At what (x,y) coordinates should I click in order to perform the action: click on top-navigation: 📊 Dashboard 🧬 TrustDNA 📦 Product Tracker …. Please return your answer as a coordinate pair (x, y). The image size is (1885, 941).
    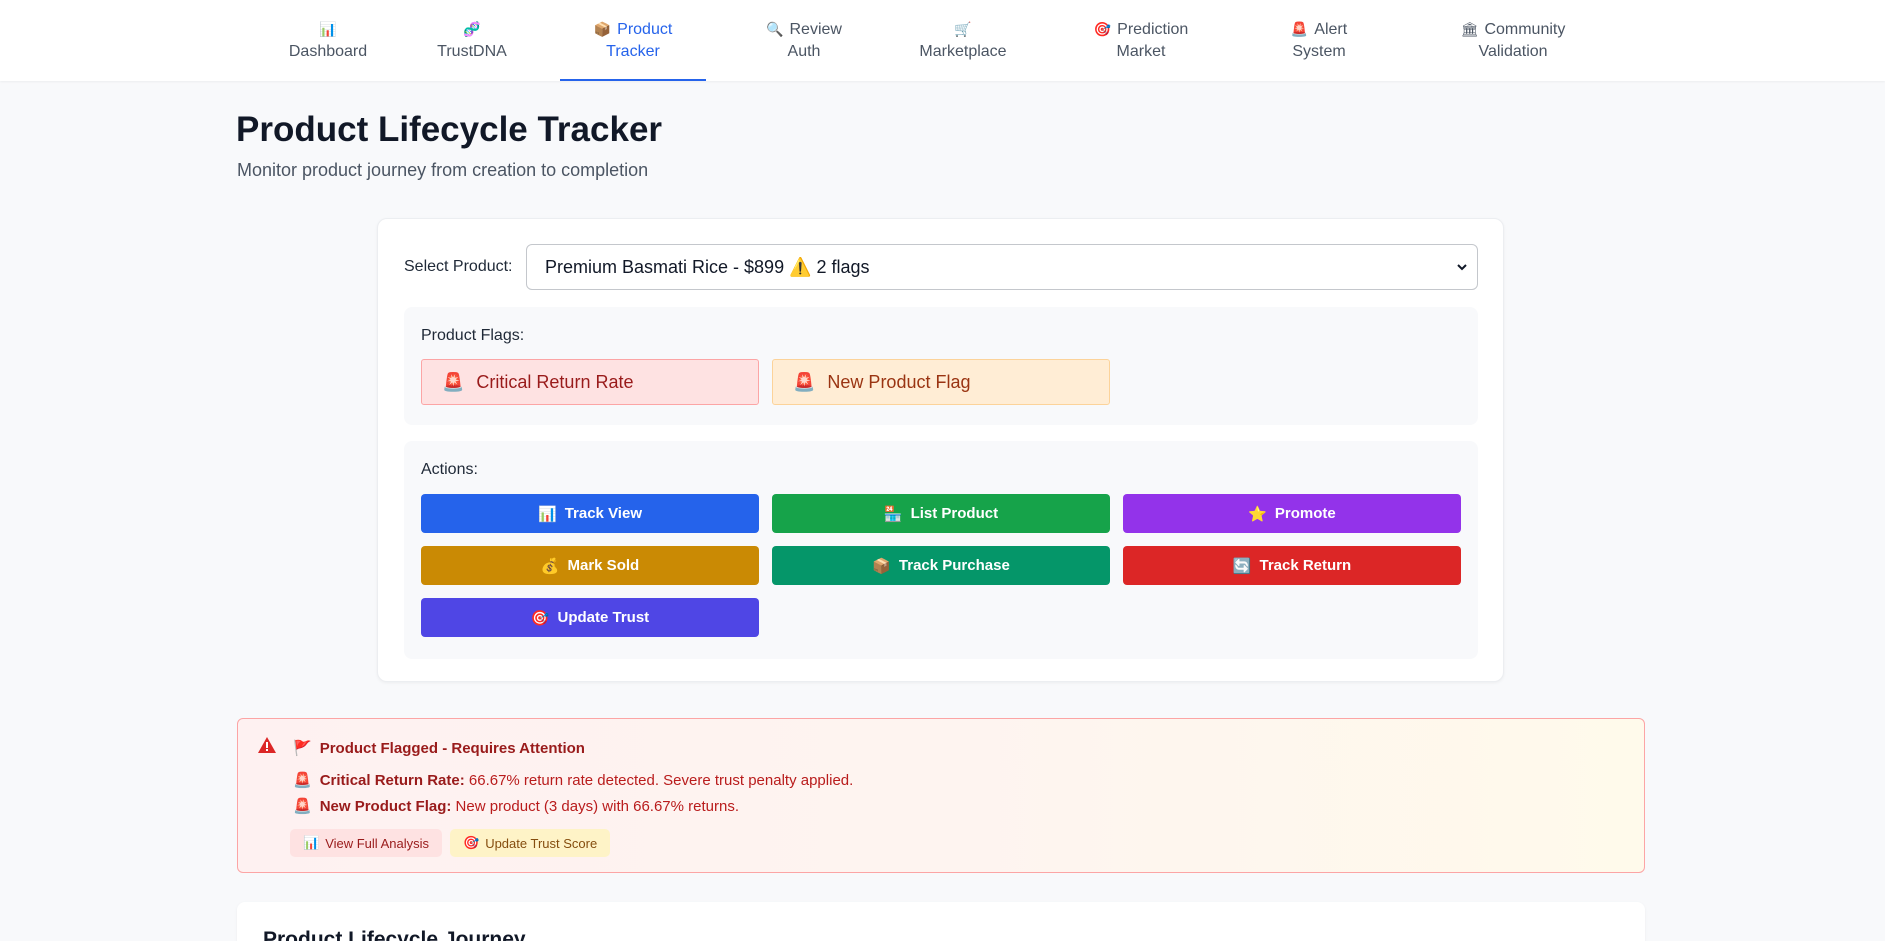
    Looking at the image, I should click on (942, 40).